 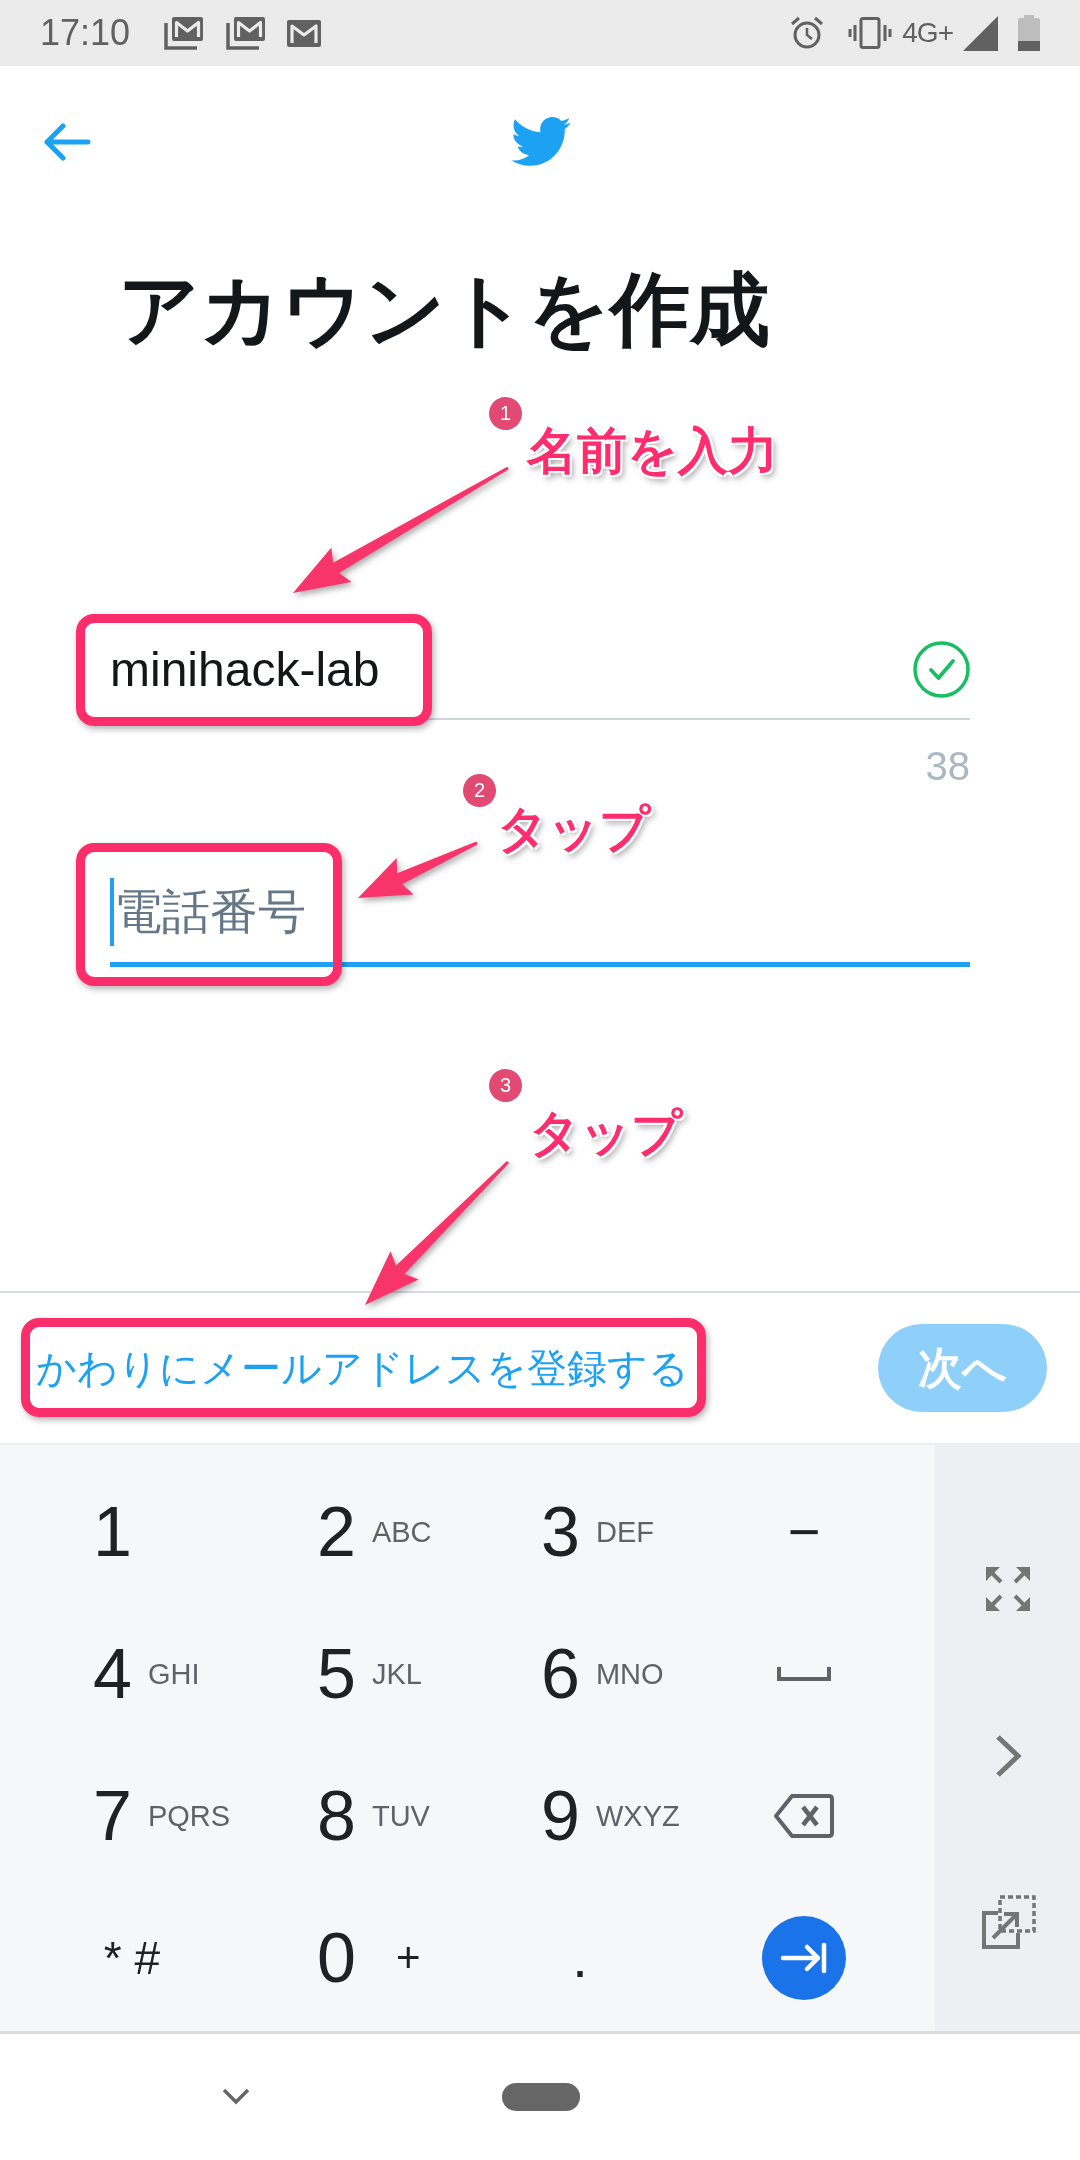 What do you see at coordinates (602, 1674) in the screenshot?
I see `digit-key: 6 MNO` at bounding box center [602, 1674].